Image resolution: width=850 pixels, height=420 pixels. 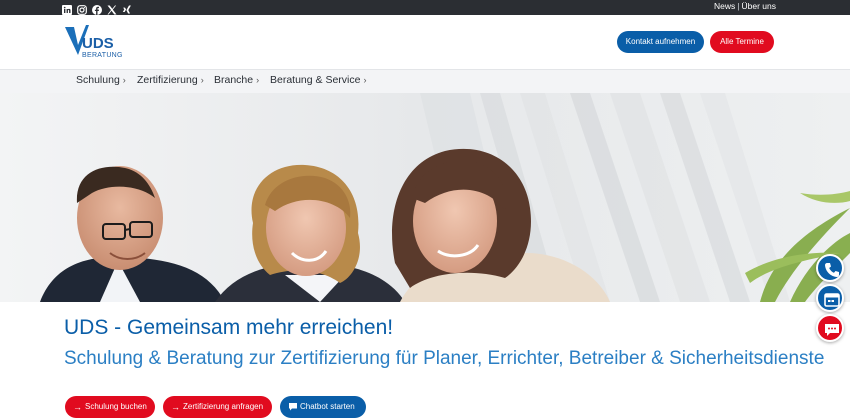 I want to click on top-bar: News | Über uns, so click(x=425, y=7).